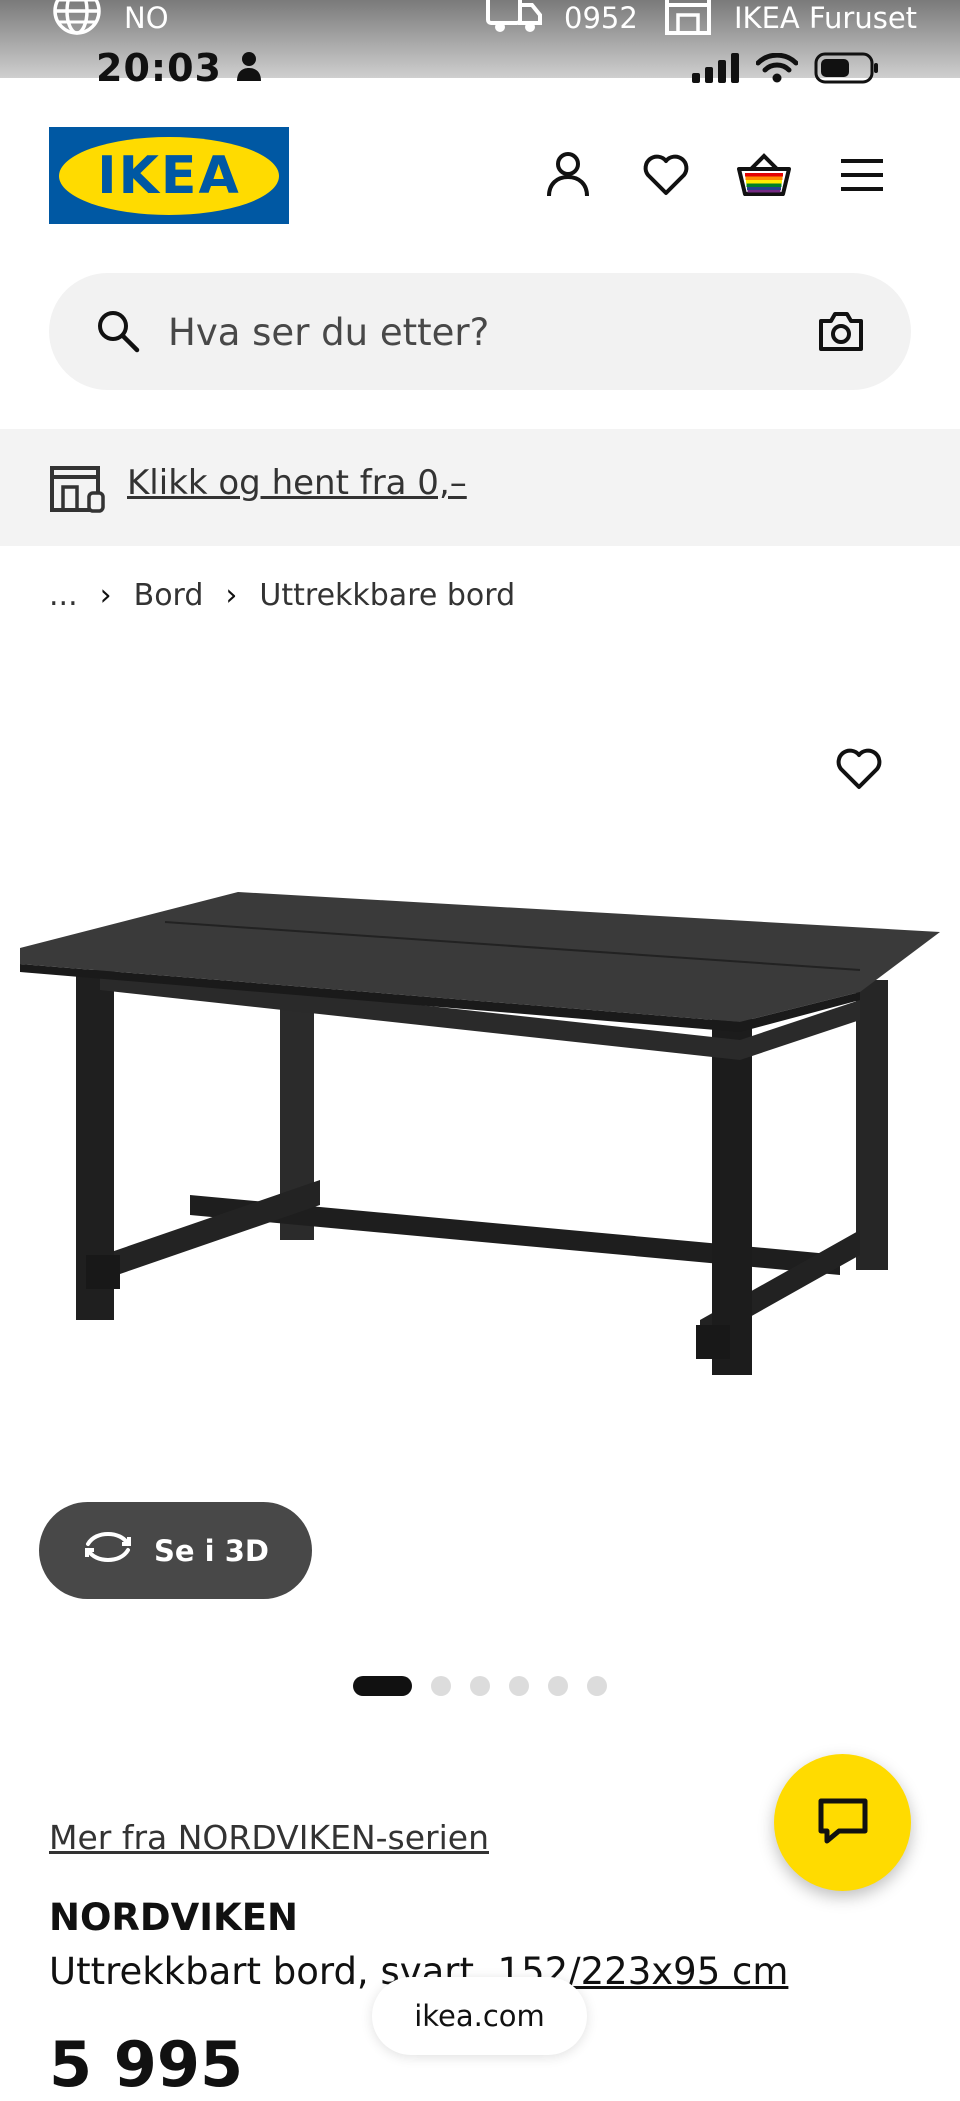 This screenshot has width=960, height=2101. I want to click on logo-oval: IKEA, so click(169, 175).